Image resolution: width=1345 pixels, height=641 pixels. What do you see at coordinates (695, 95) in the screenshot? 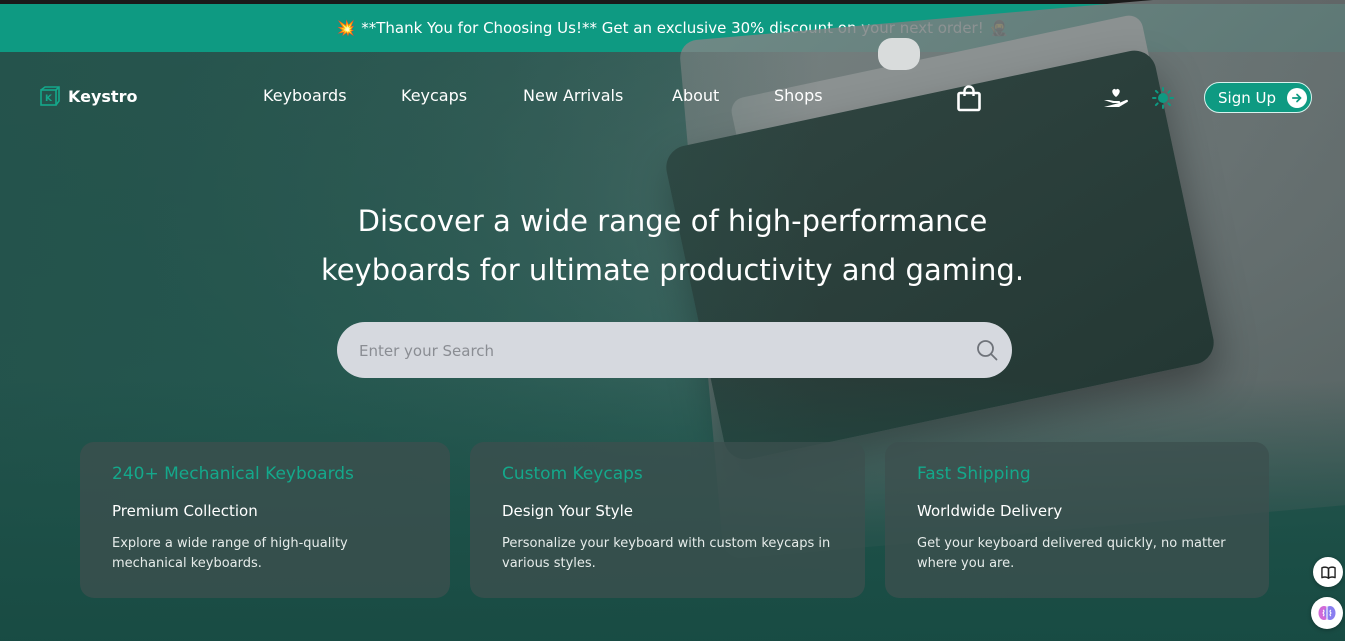
I see `nav-item-about: About` at bounding box center [695, 95].